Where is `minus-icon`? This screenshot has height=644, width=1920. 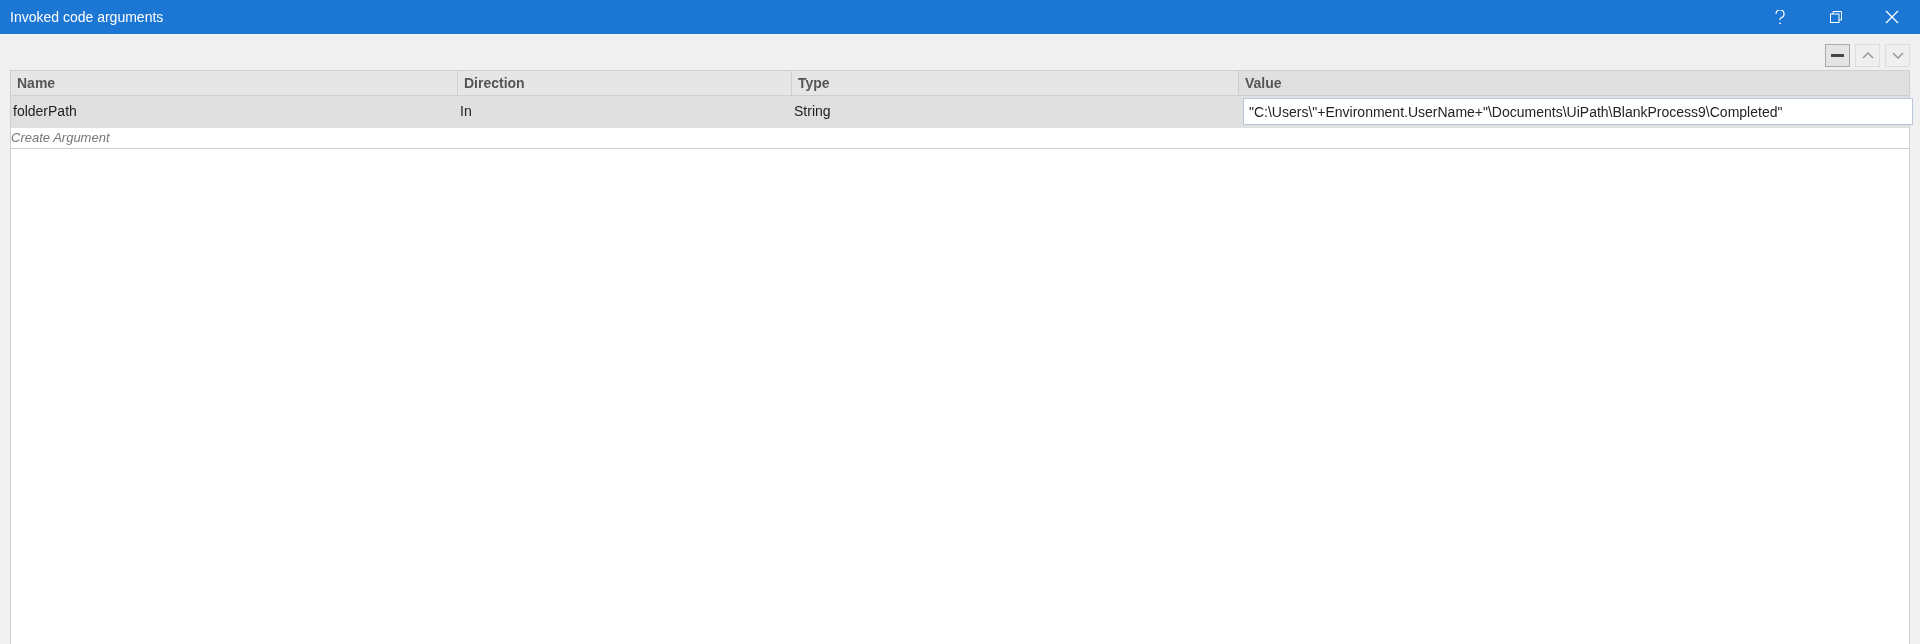
minus-icon is located at coordinates (1837, 55).